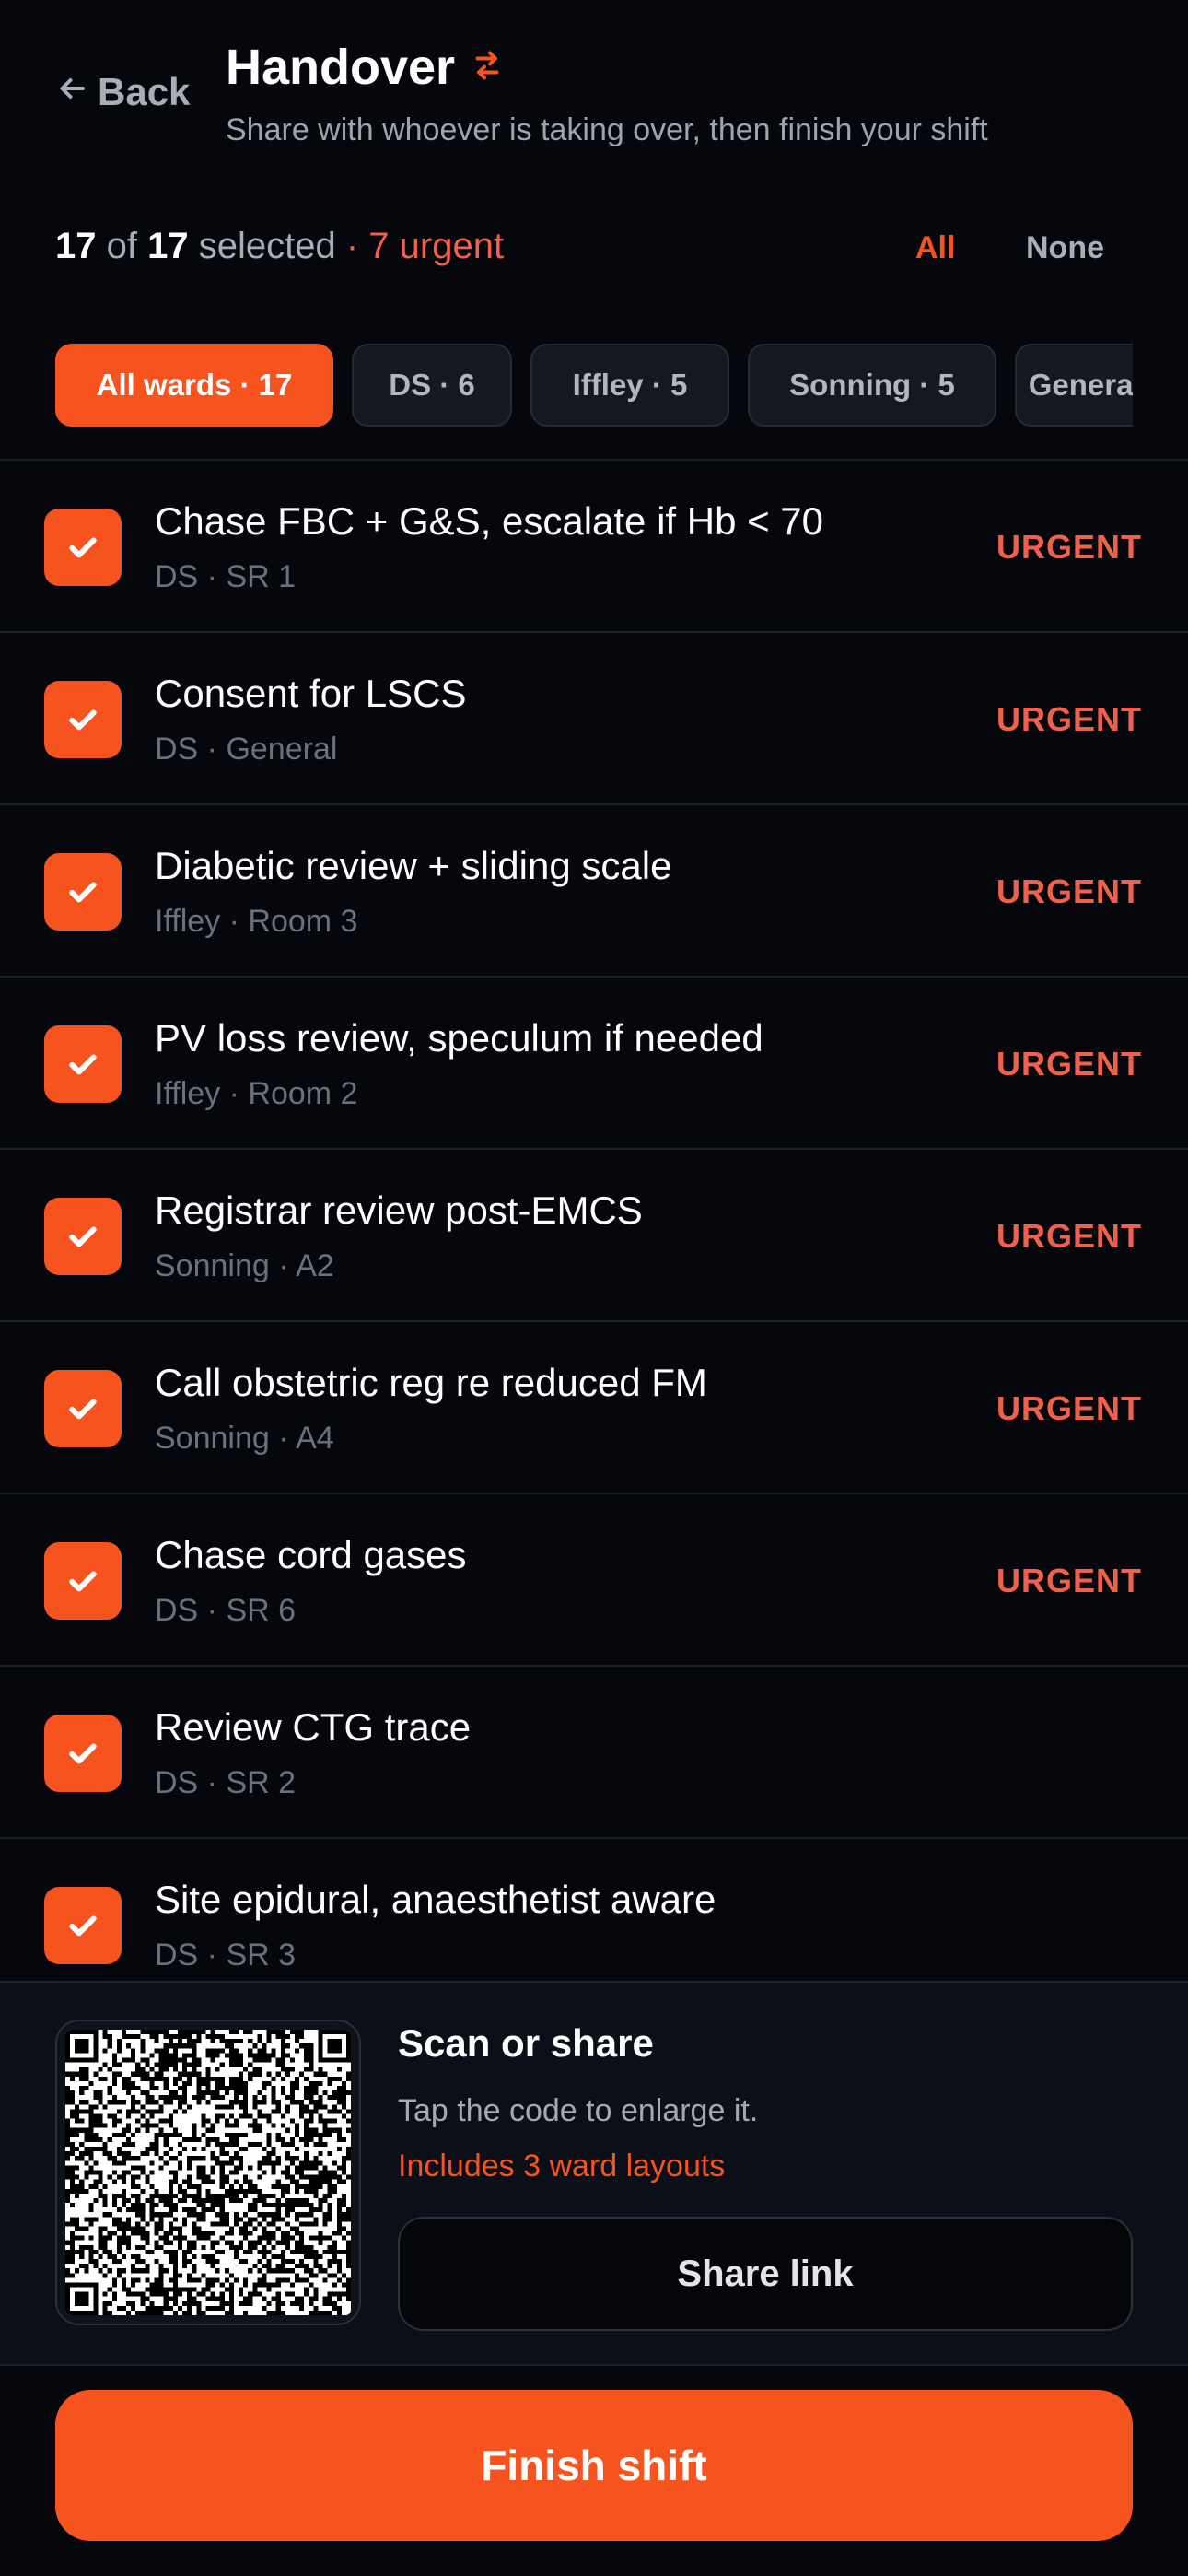 The height and width of the screenshot is (2576, 1188). I want to click on back-button: Back, so click(122, 92).